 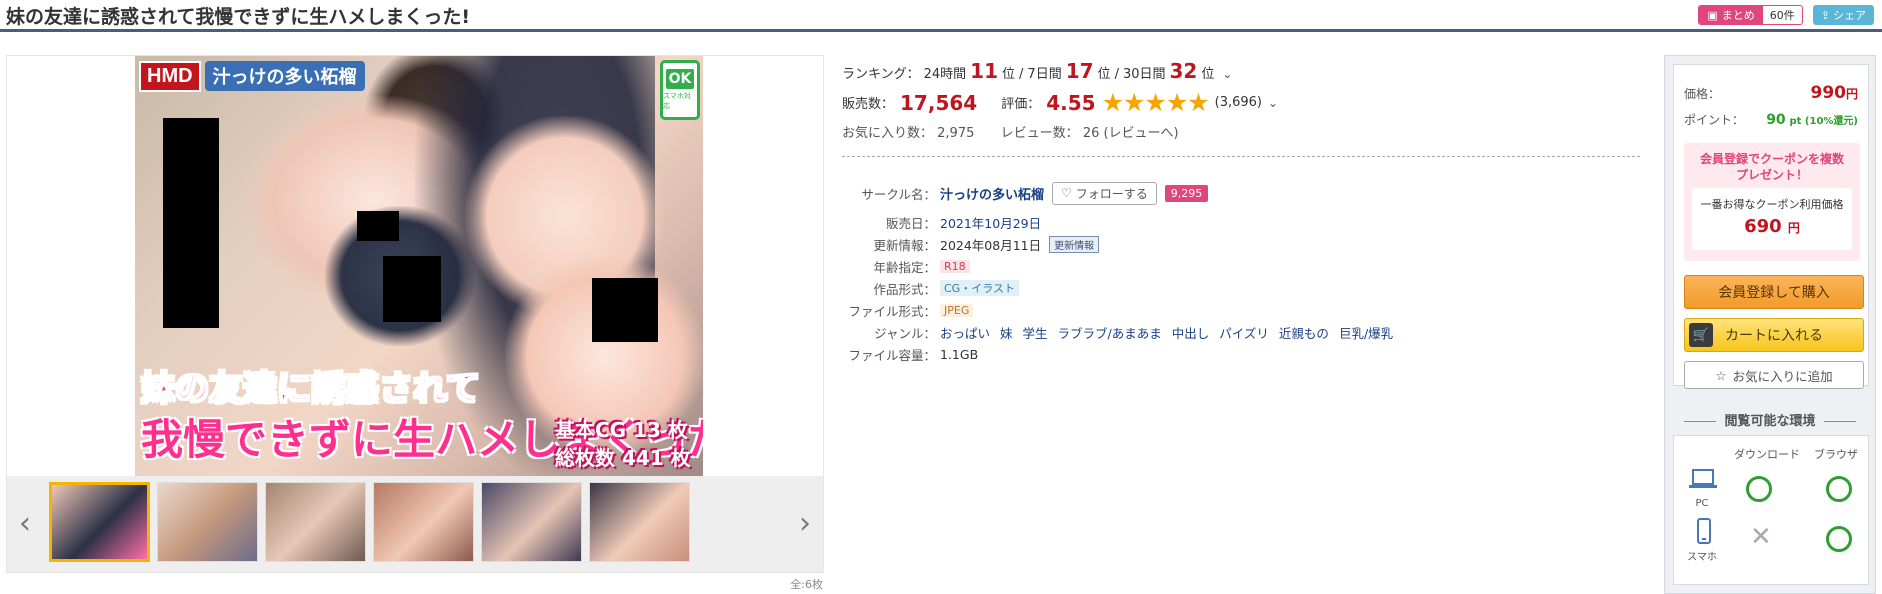 What do you see at coordinates (1702, 557) in the screenshot?
I see `env-sp-label: スマホ` at bounding box center [1702, 557].